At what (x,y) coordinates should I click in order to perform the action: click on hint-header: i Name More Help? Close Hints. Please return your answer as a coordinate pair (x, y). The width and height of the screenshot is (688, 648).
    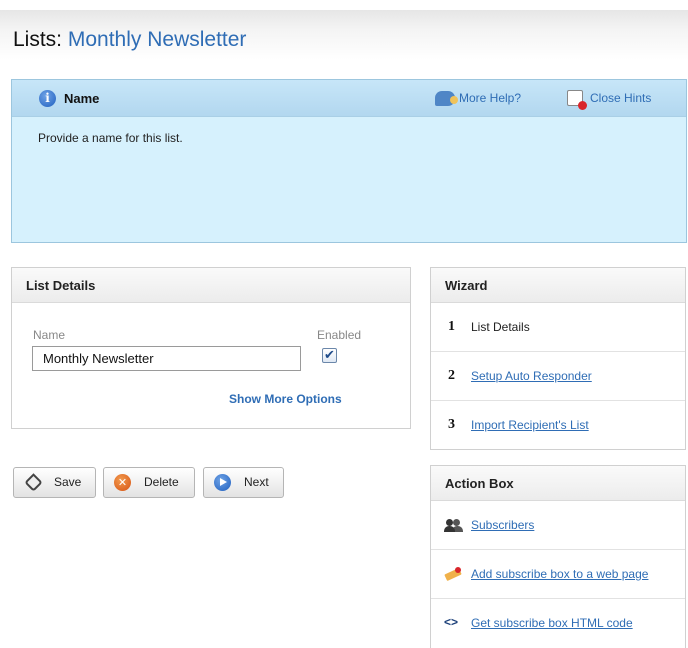
    Looking at the image, I should click on (349, 98).